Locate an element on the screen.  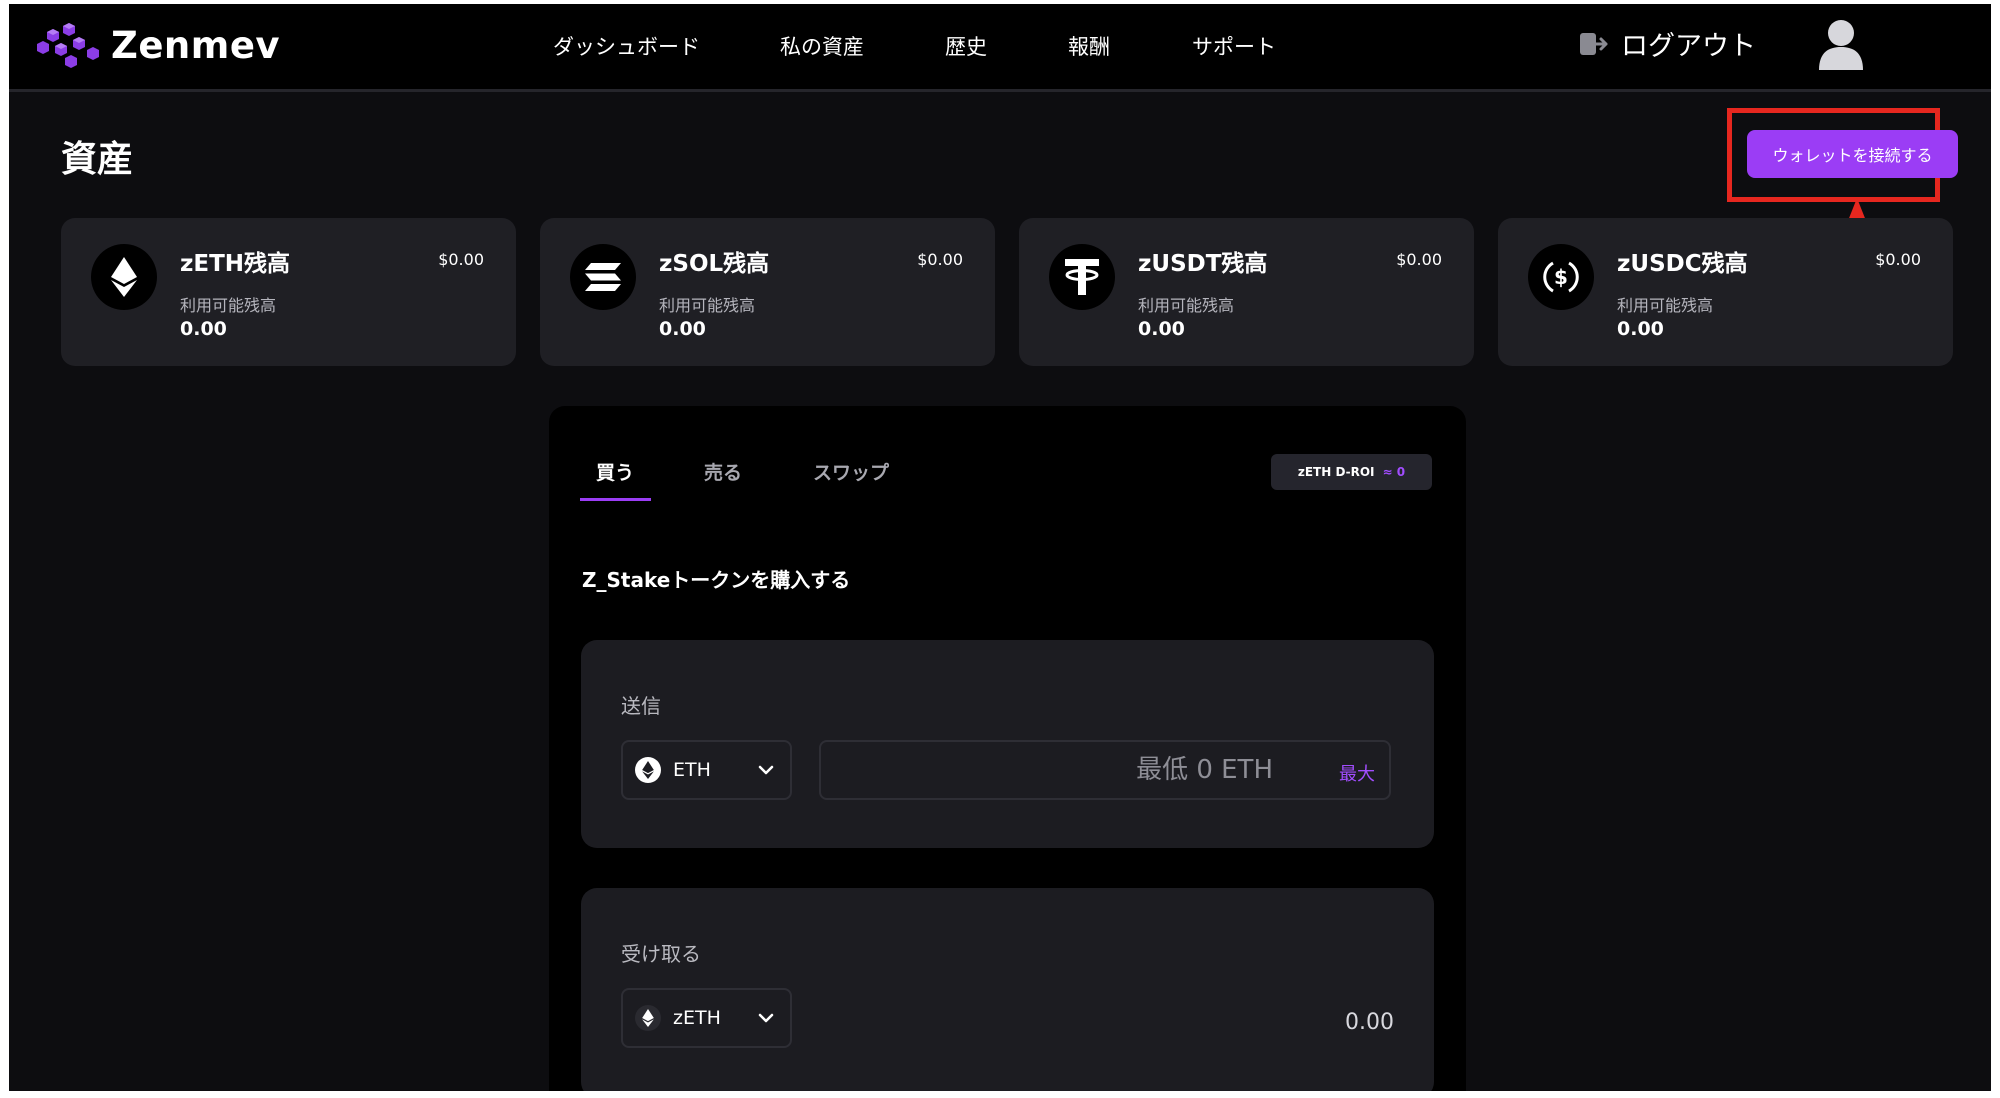
logout-icon is located at coordinates (1594, 43).